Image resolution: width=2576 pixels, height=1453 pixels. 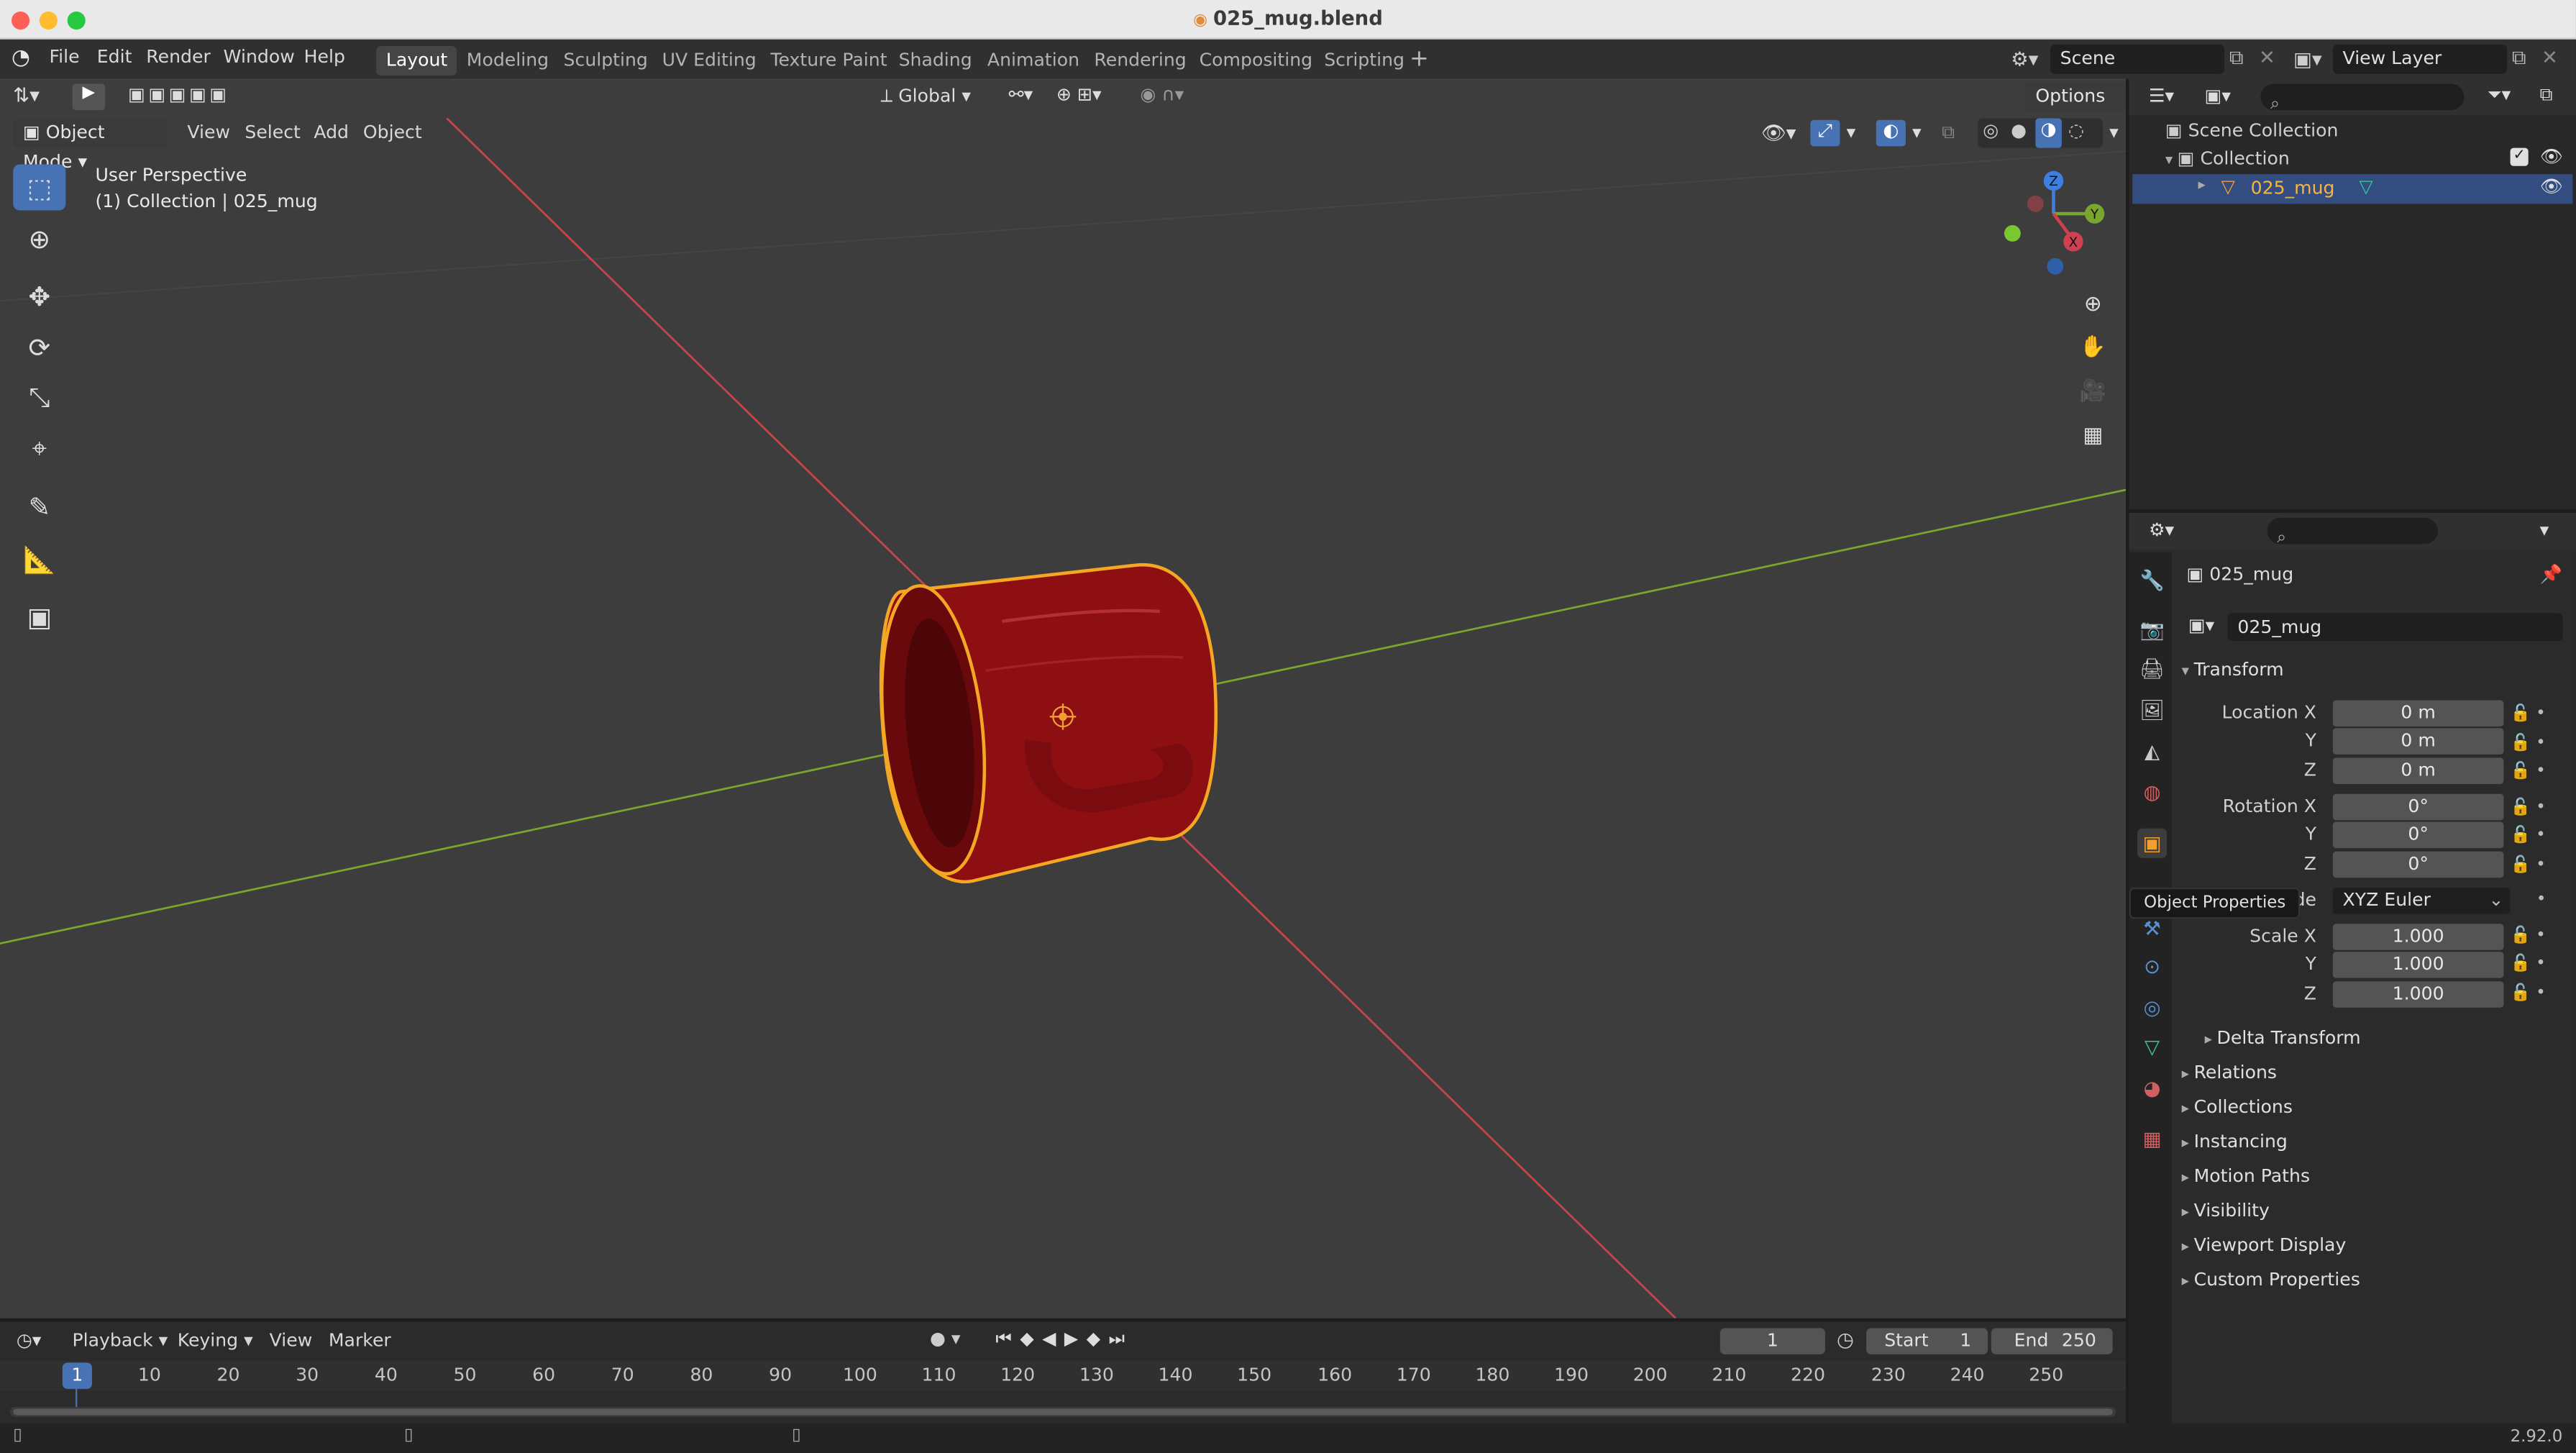 I want to click on object-mode-dropdown: ▣ Object Mode ▾, so click(x=90, y=145).